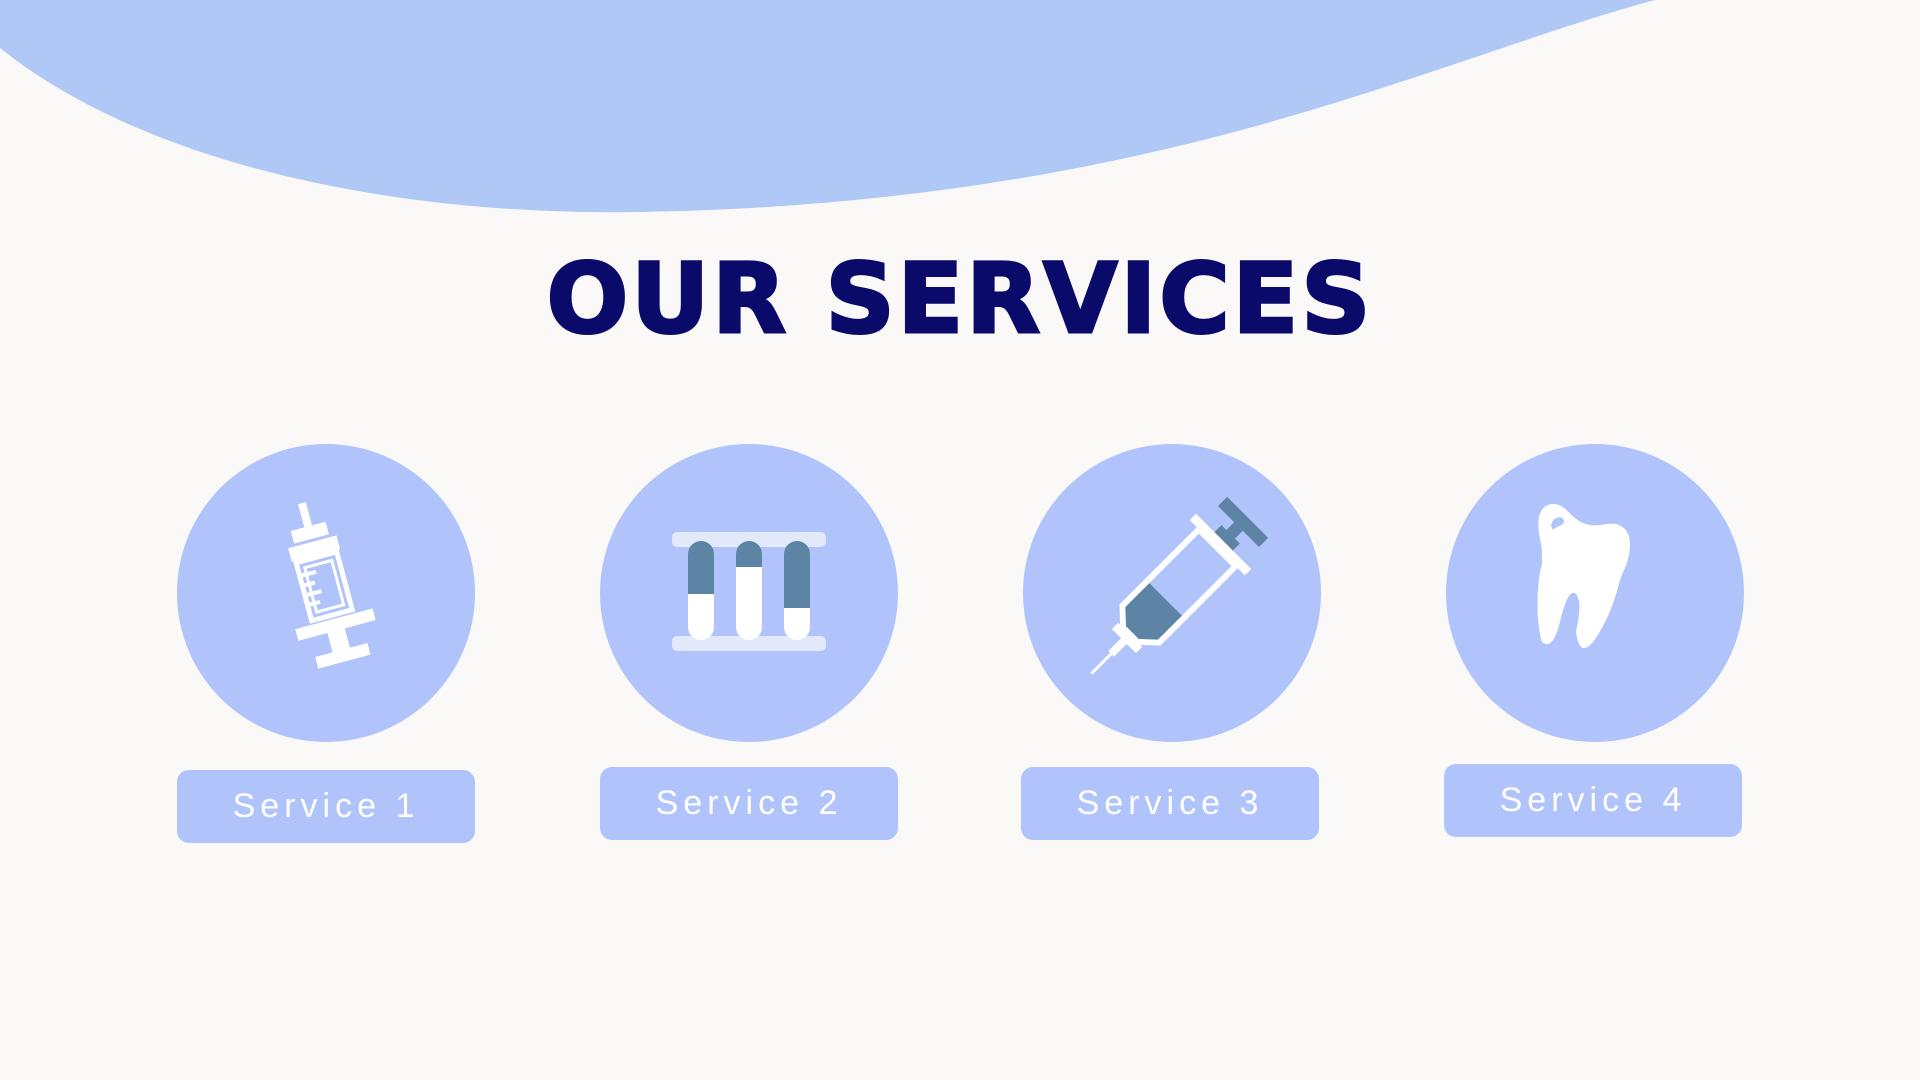 Image resolution: width=1920 pixels, height=1080 pixels. Describe the element at coordinates (1179, 585) in the screenshot. I see `syringe-icon` at that location.